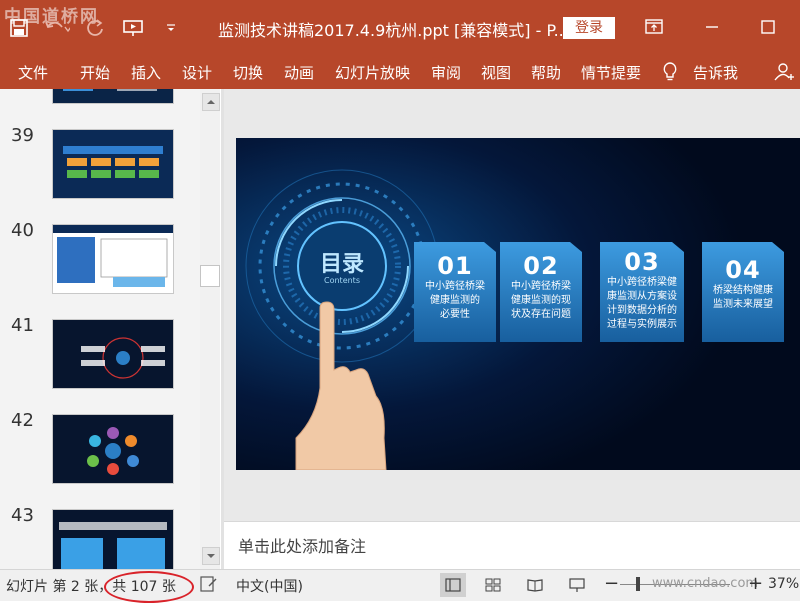 This screenshot has height=603, width=800. Describe the element at coordinates (642, 290) in the screenshot. I see `catalog-item-3: 03 中小跨径桥梁健 康监测从方案设 计到数据分析的 过程与实例展示` at that location.